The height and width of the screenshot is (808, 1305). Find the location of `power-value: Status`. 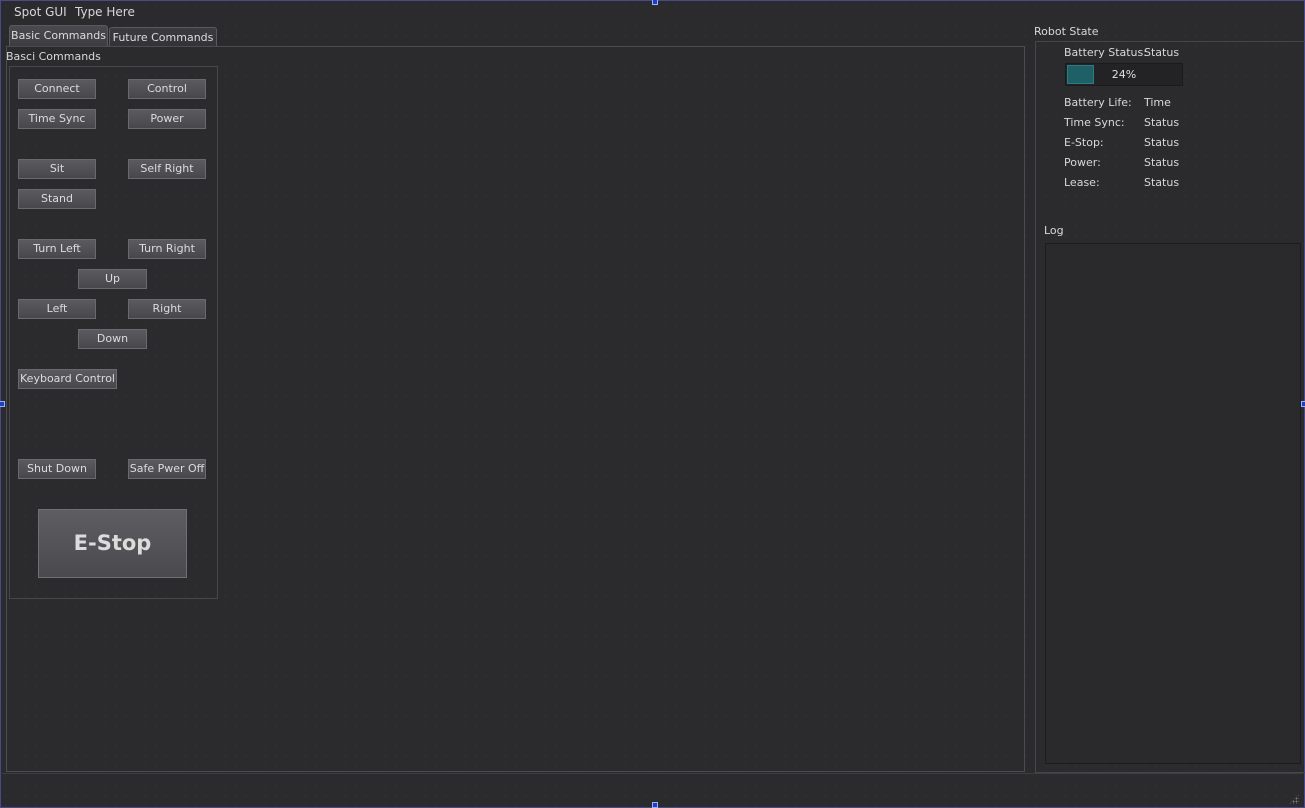

power-value: Status is located at coordinates (1162, 162).